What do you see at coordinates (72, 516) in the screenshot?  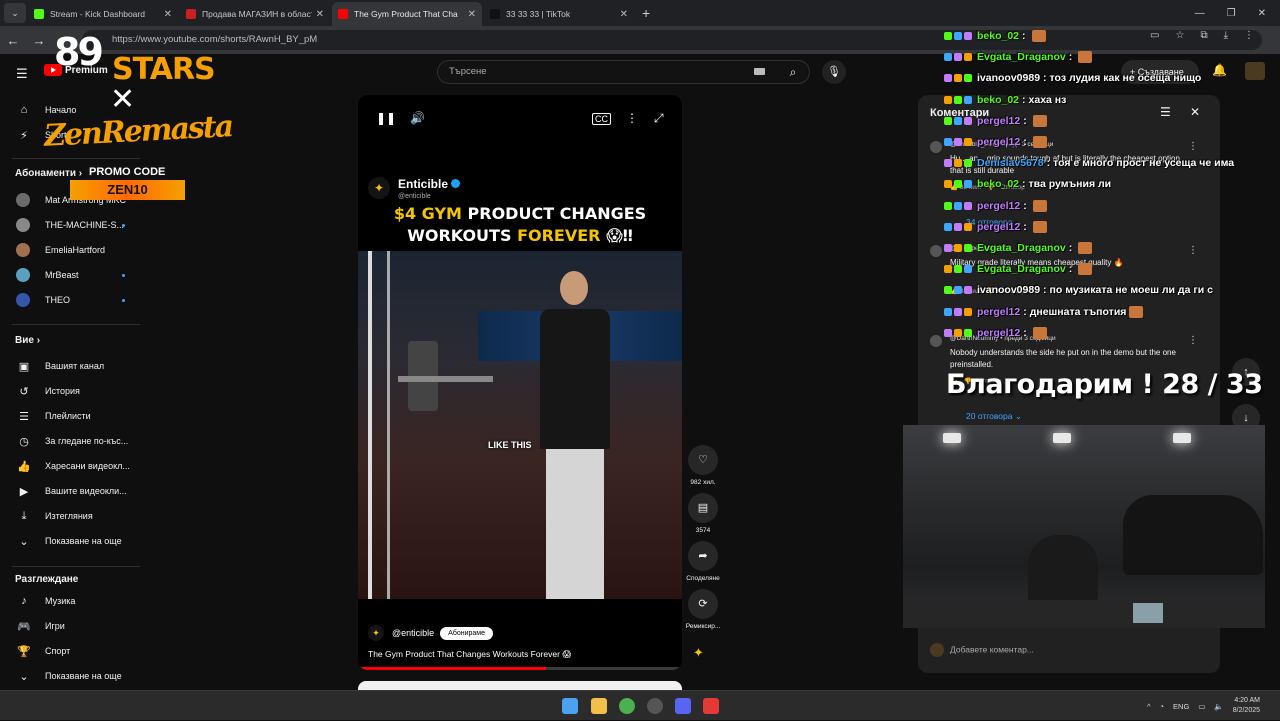 I see `sidebar-item-you-6: ⤓ Изтегляния` at bounding box center [72, 516].